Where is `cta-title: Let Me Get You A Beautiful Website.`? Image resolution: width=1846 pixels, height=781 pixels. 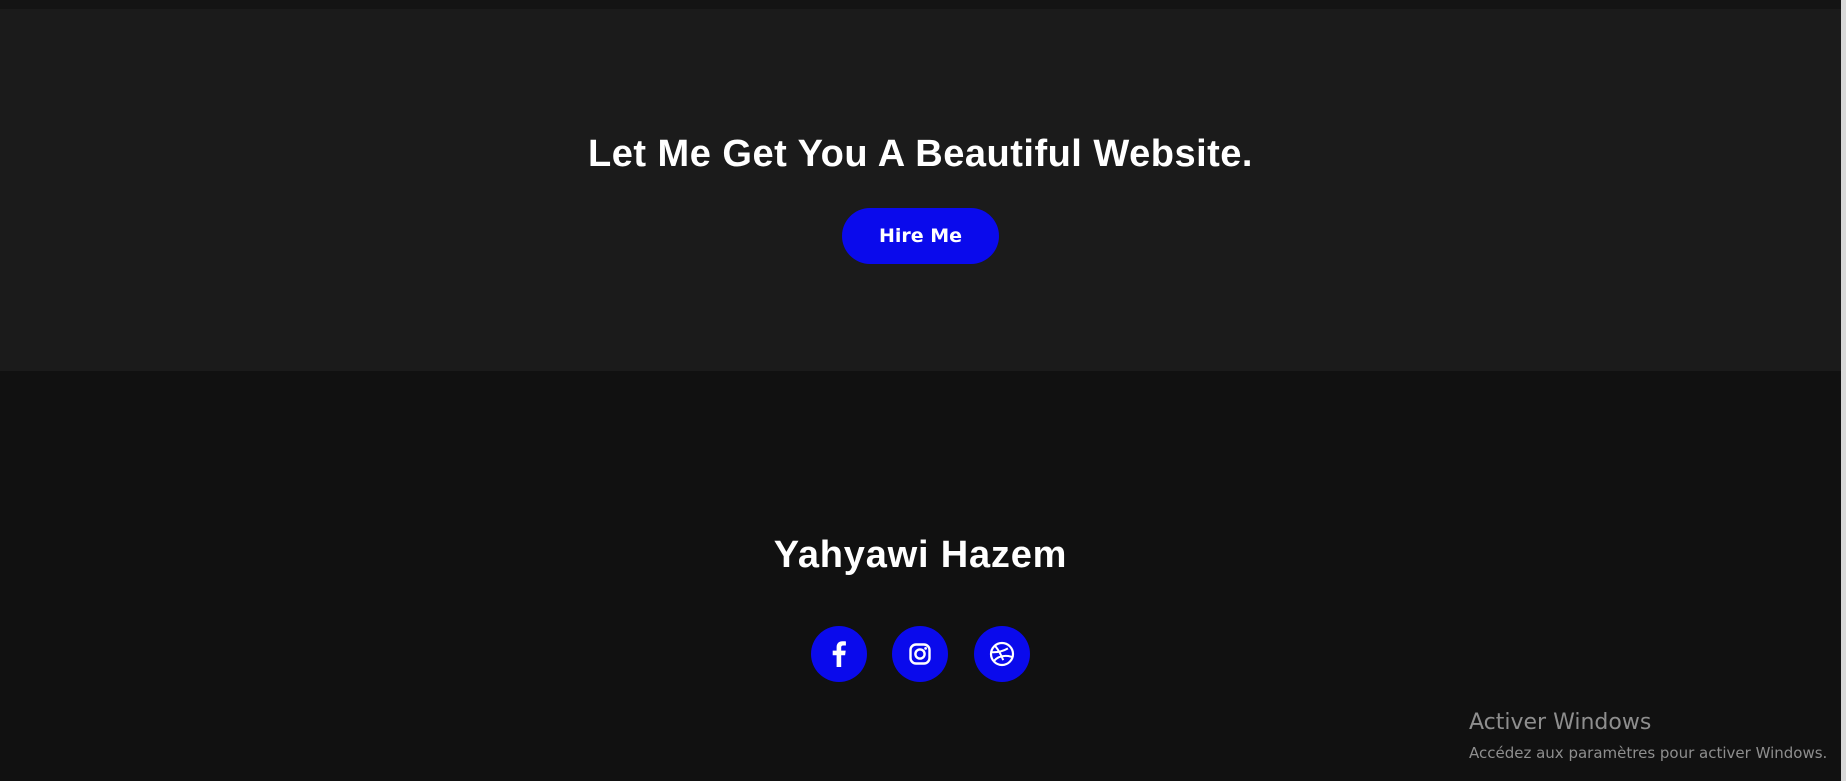 cta-title: Let Me Get You A Beautiful Website. is located at coordinates (920, 154).